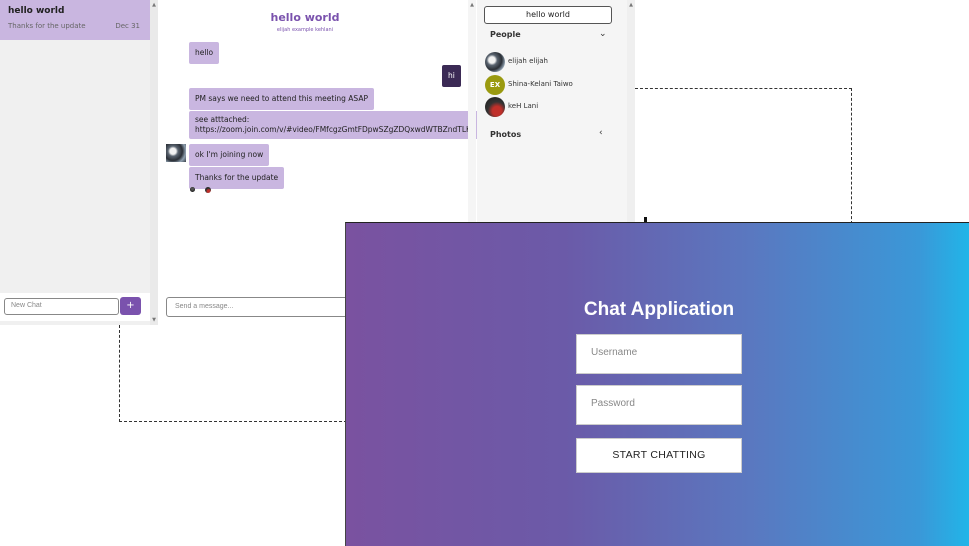 This screenshot has height=546, width=969. What do you see at coordinates (154, 162) in the screenshot?
I see `chat-list-scrollbar: ▲ ▼` at bounding box center [154, 162].